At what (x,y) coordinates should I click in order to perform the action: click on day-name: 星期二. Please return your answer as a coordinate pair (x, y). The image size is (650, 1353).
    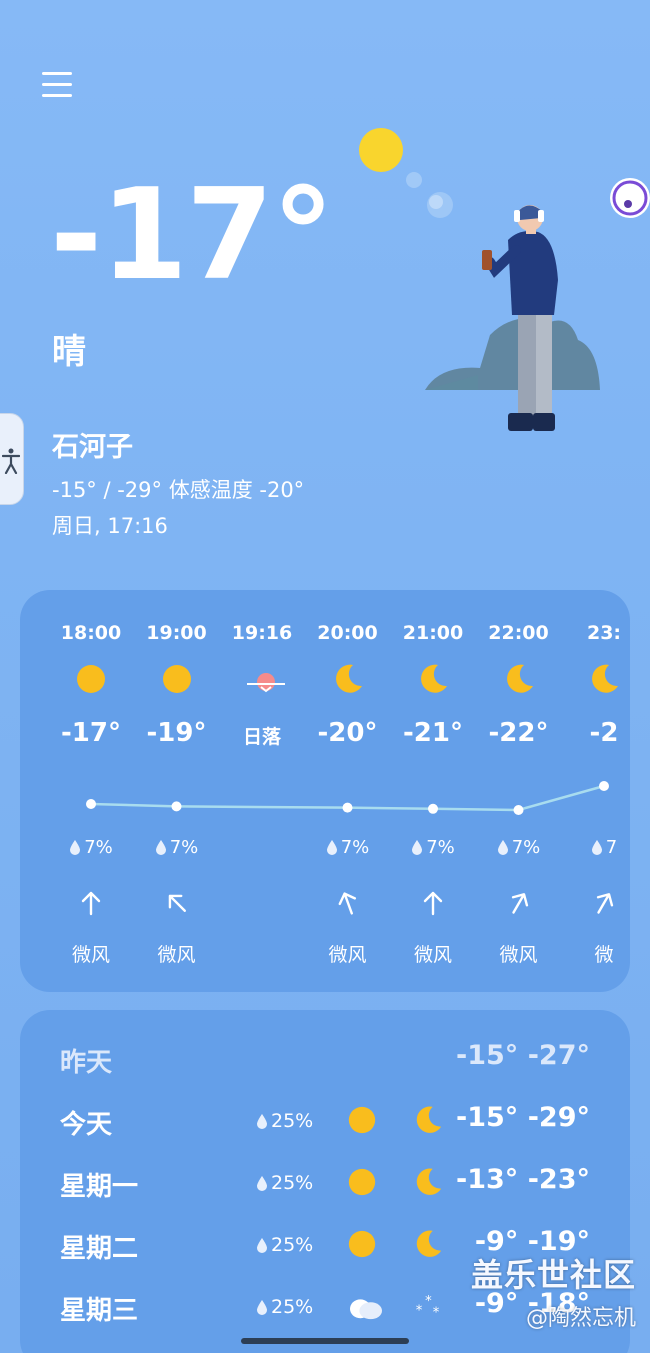
    Looking at the image, I should click on (99, 1249).